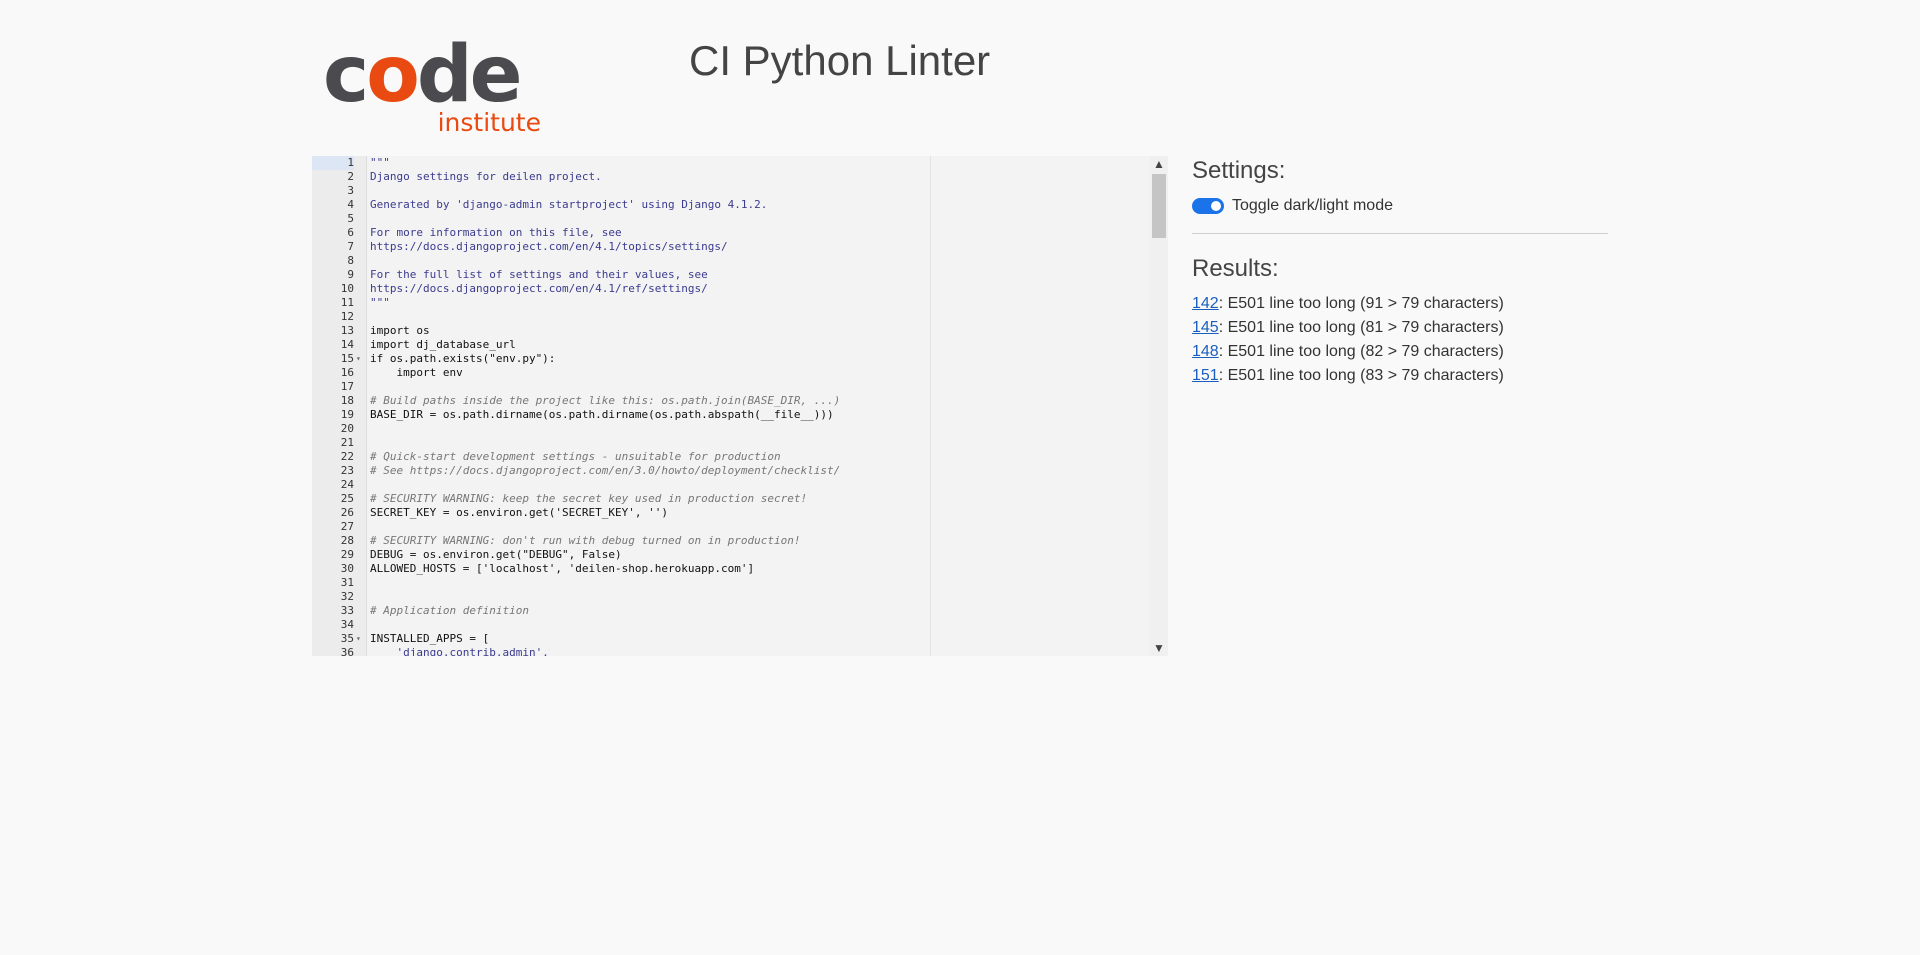 Image resolution: width=1920 pixels, height=955 pixels. Describe the element at coordinates (740, 597) in the screenshot. I see `editor-line: 32` at that location.